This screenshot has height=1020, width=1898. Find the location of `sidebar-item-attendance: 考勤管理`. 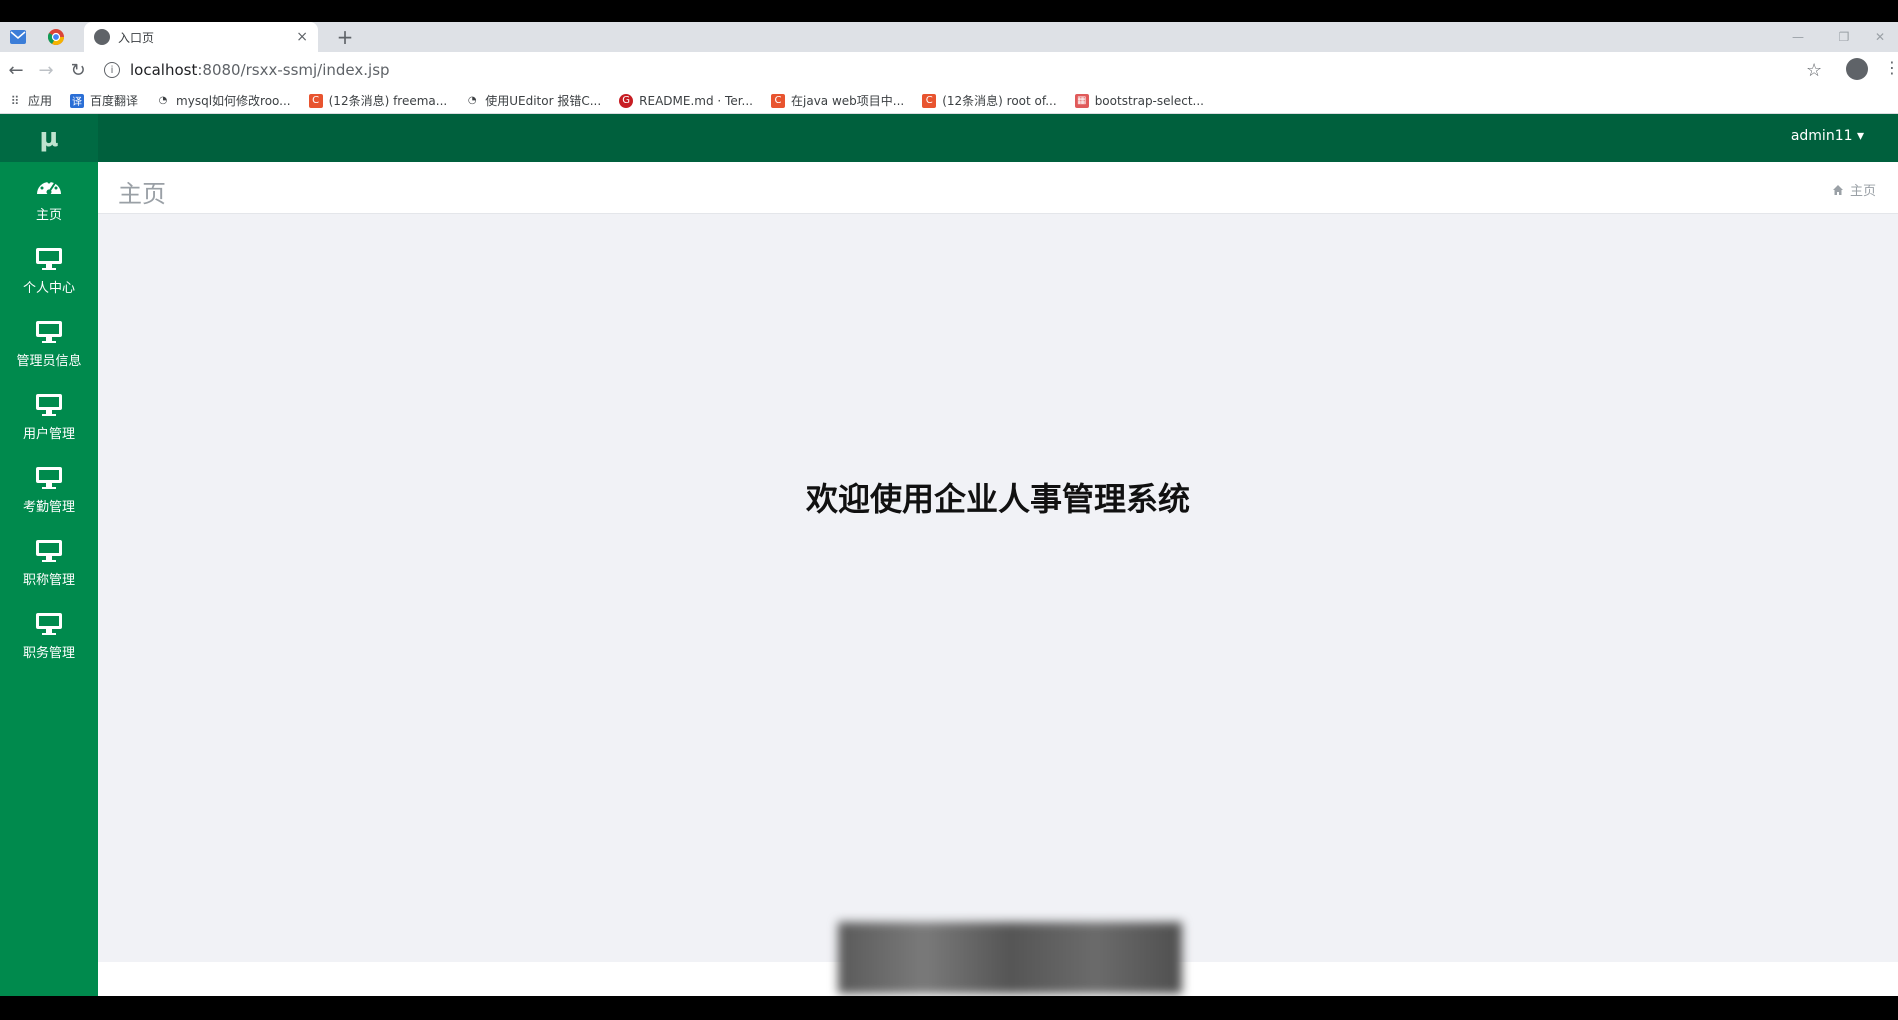

sidebar-item-attendance: 考勤管理 is located at coordinates (49, 490).